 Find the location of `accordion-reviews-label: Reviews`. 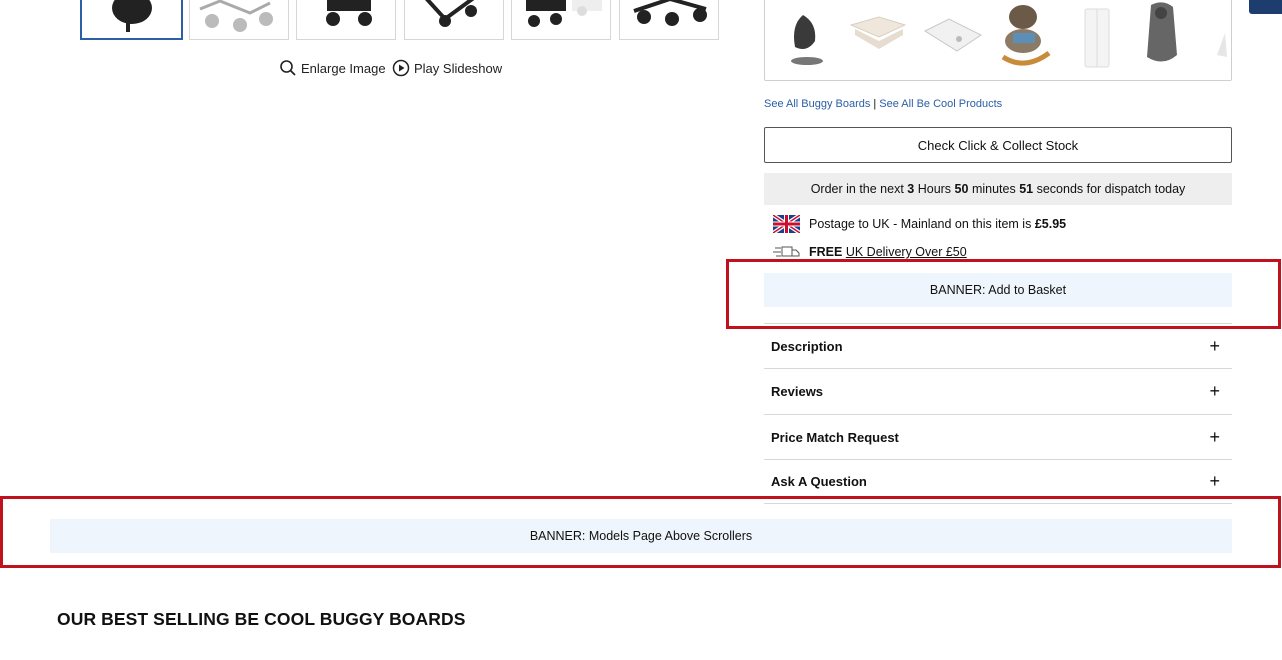

accordion-reviews-label: Reviews is located at coordinates (797, 391).